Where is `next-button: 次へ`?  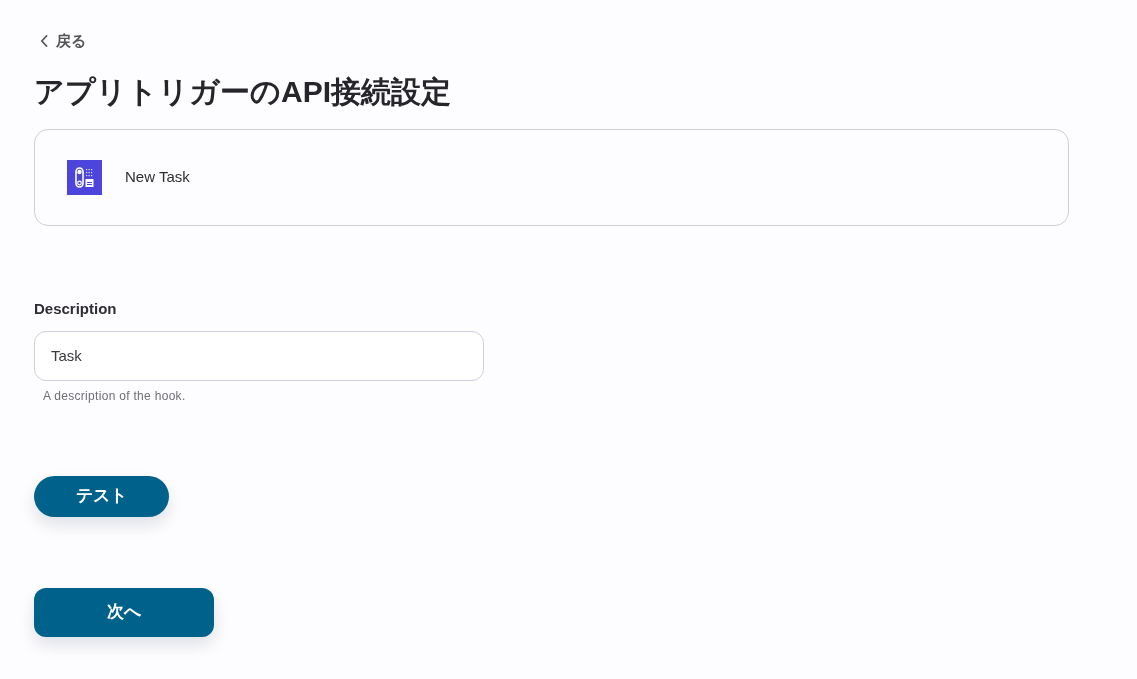 next-button: 次へ is located at coordinates (124, 612).